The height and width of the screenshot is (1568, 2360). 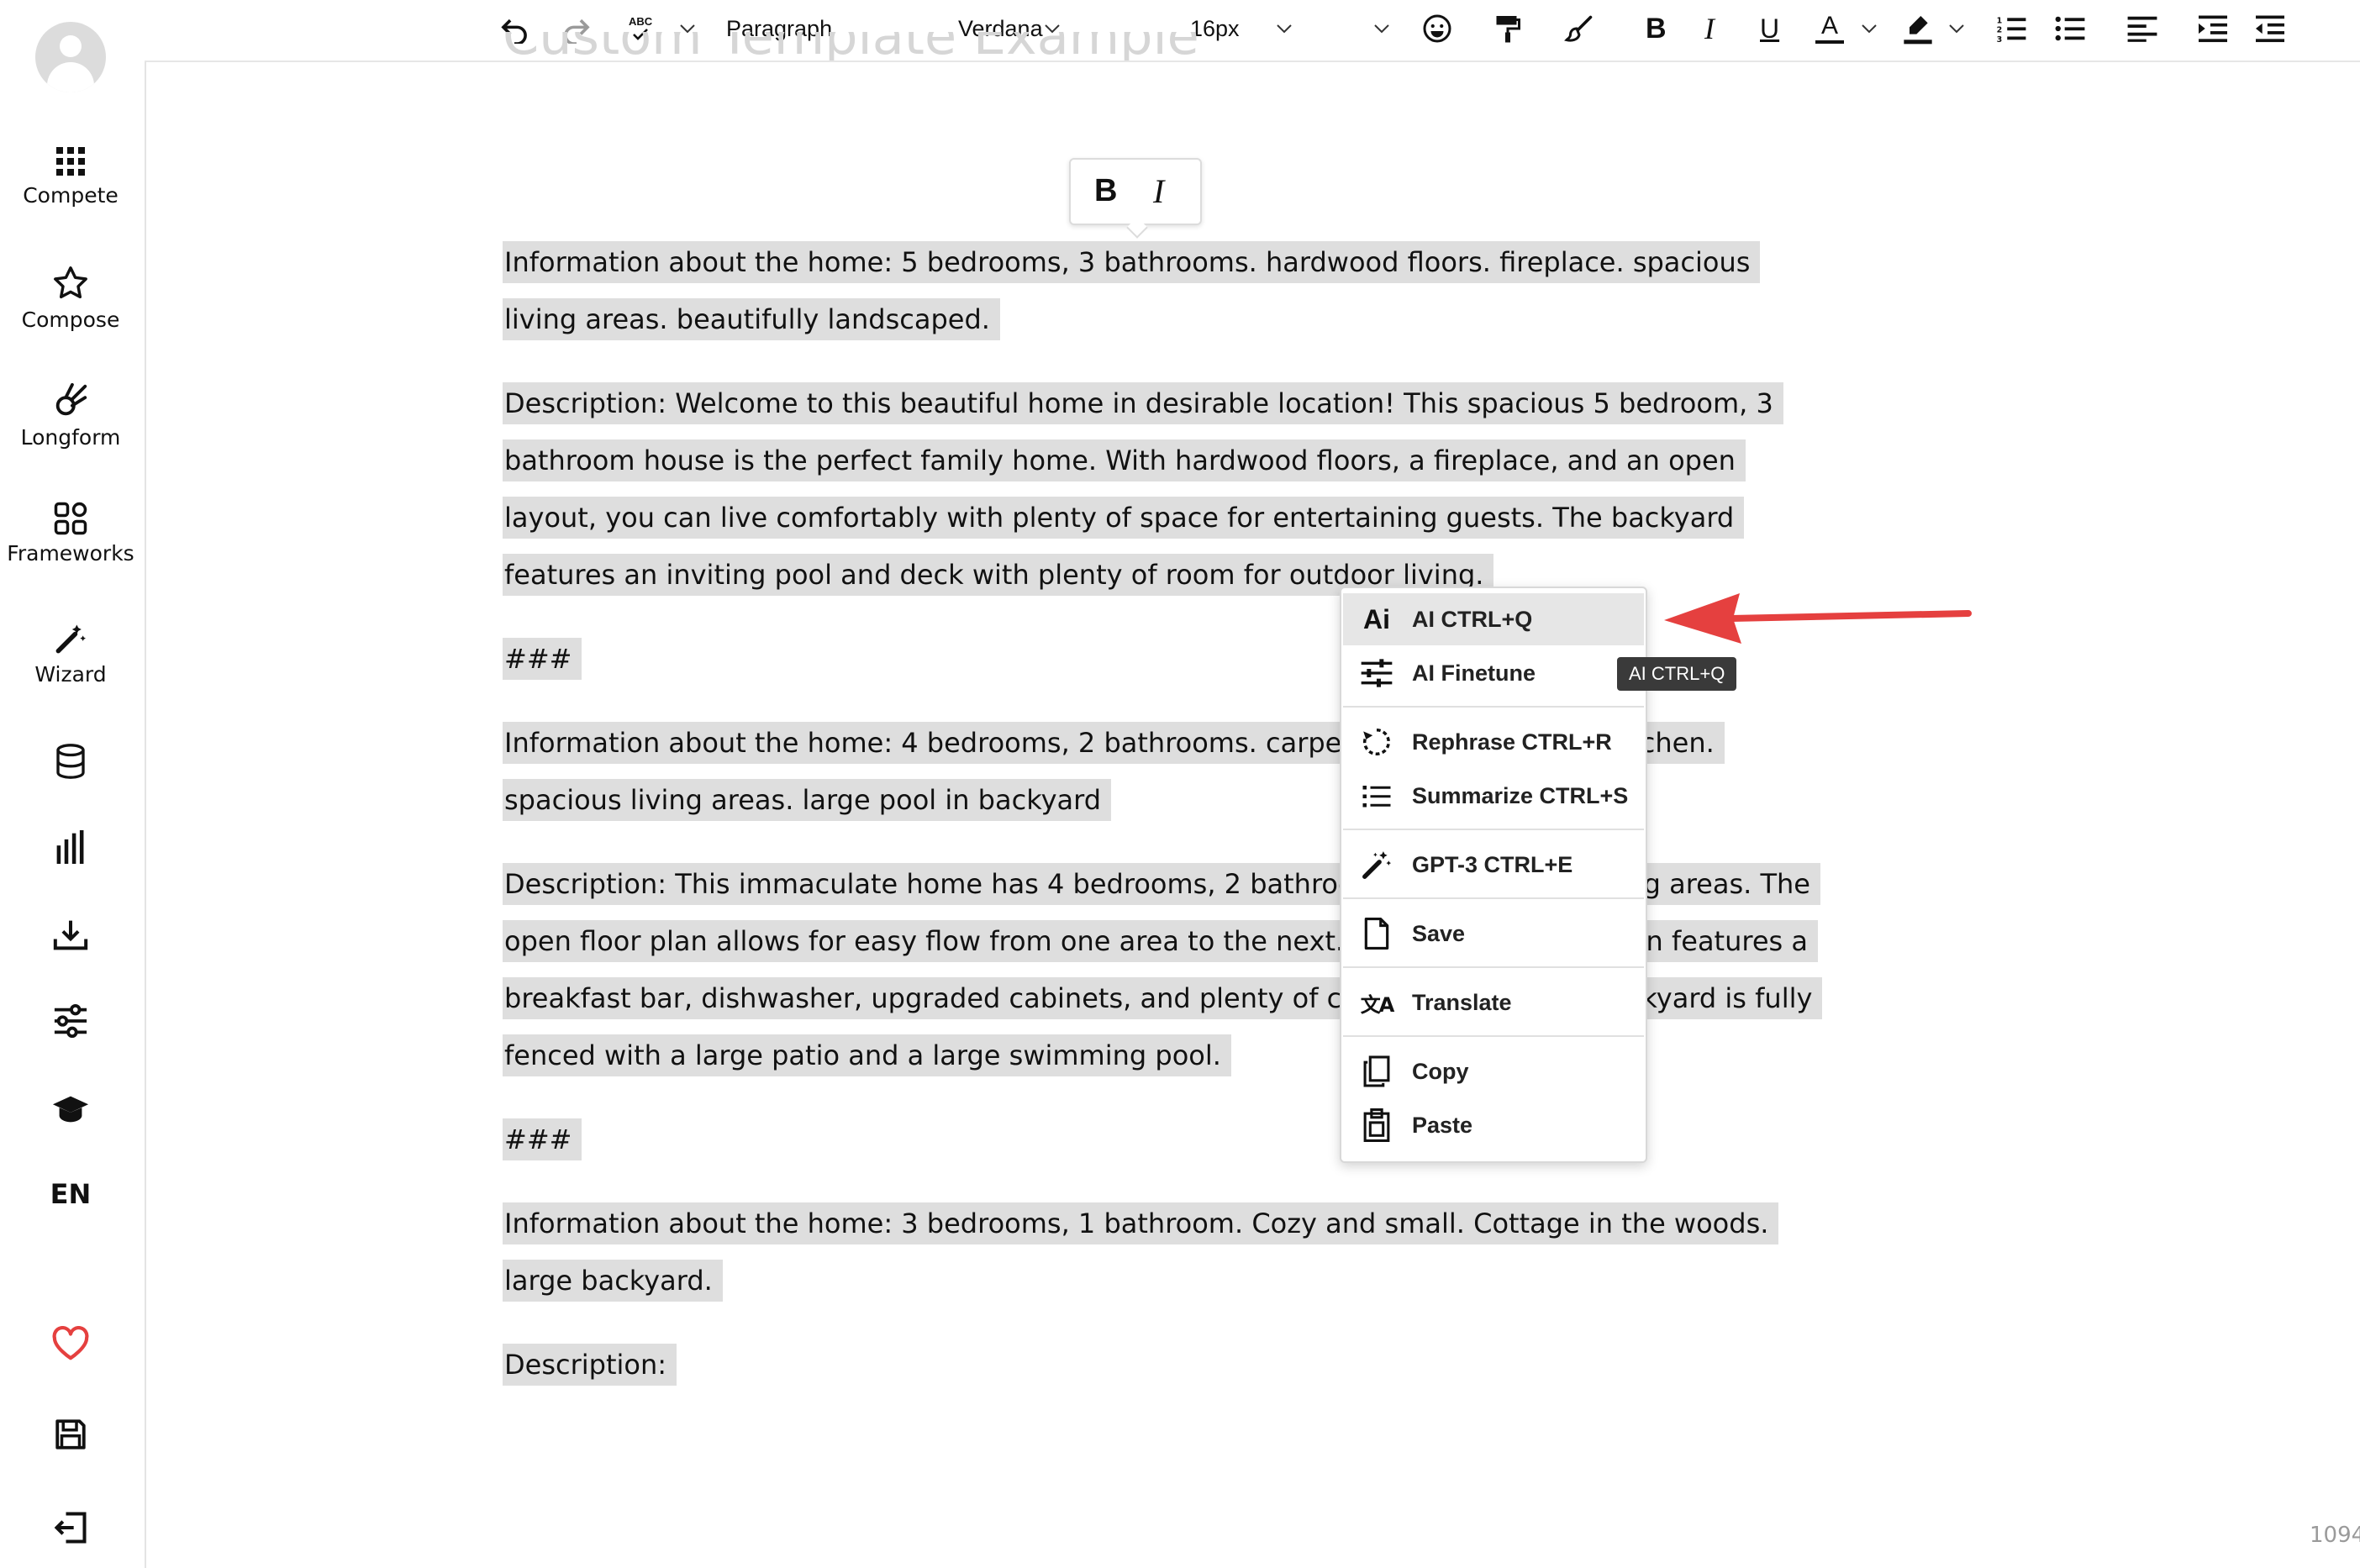 I want to click on numbered-list-icon: 123, so click(x=2011, y=31).